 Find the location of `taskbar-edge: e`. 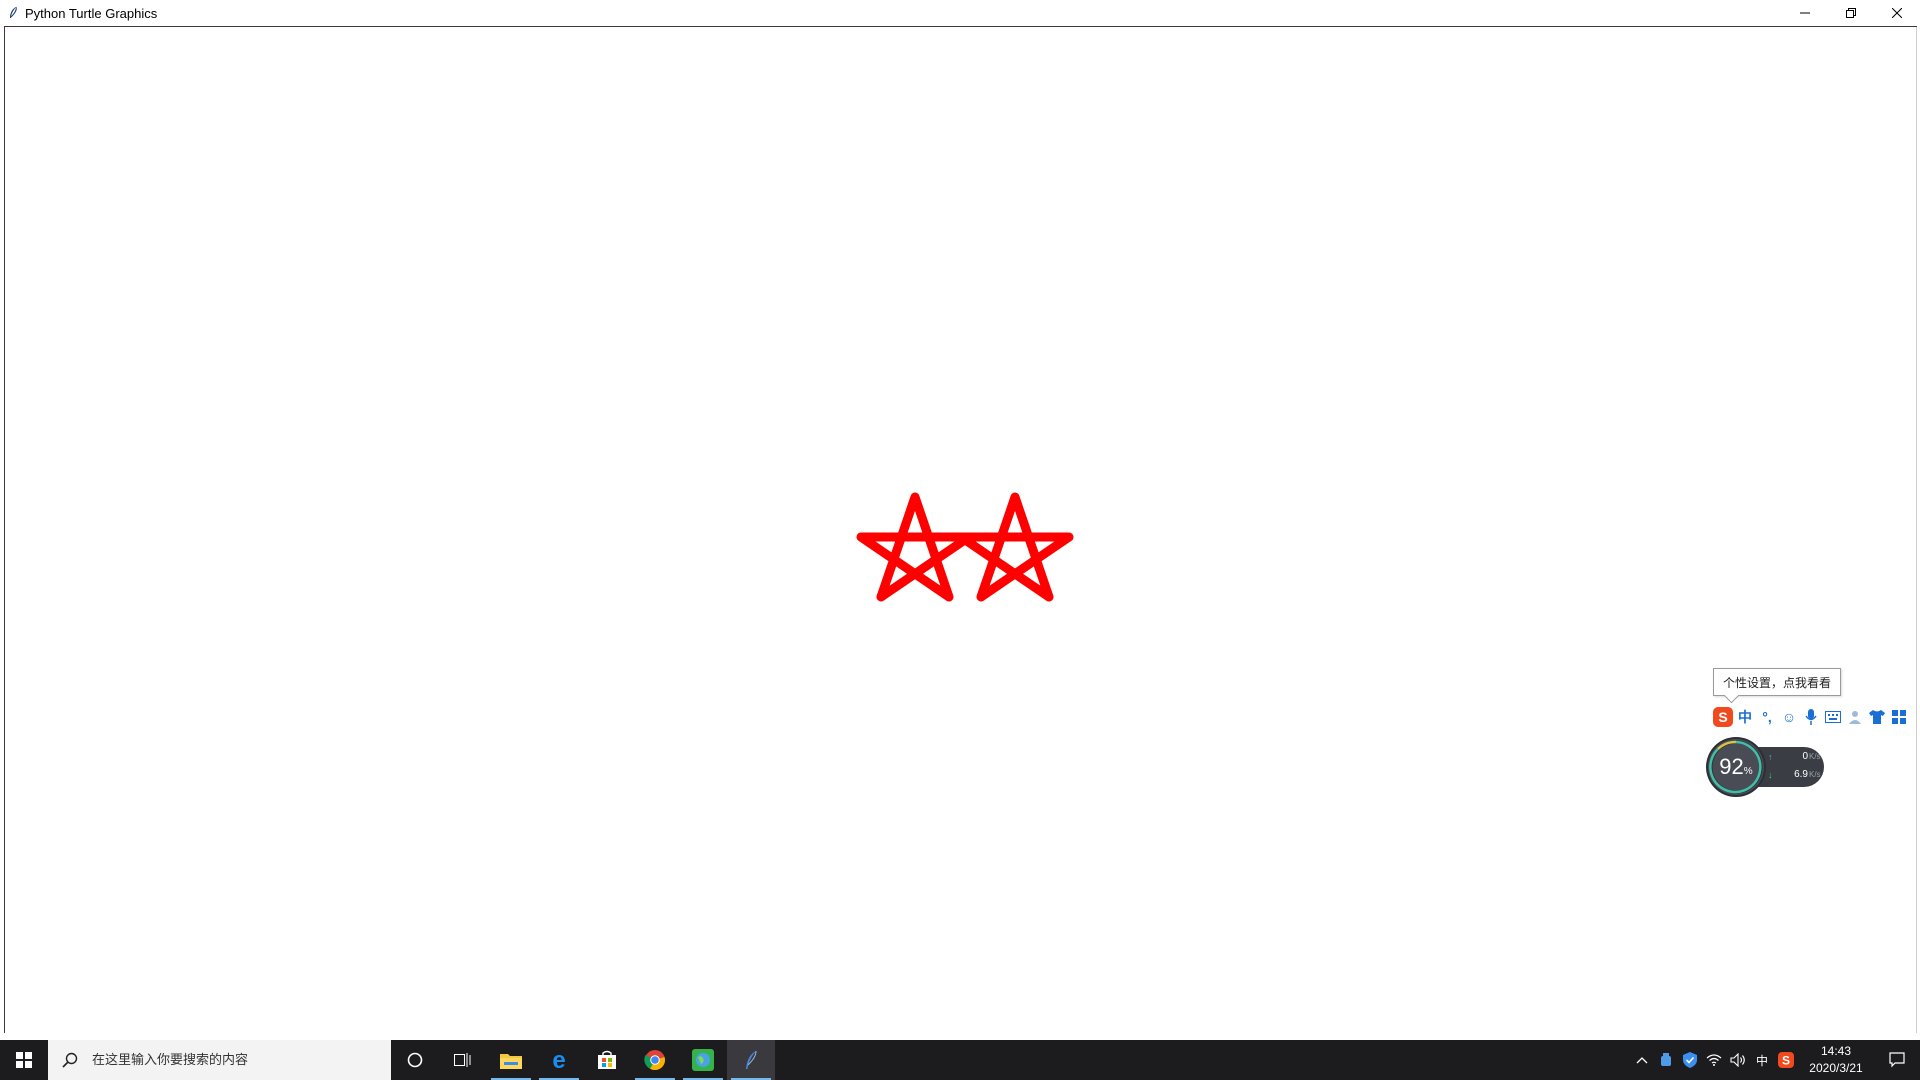

taskbar-edge: e is located at coordinates (559, 1060).